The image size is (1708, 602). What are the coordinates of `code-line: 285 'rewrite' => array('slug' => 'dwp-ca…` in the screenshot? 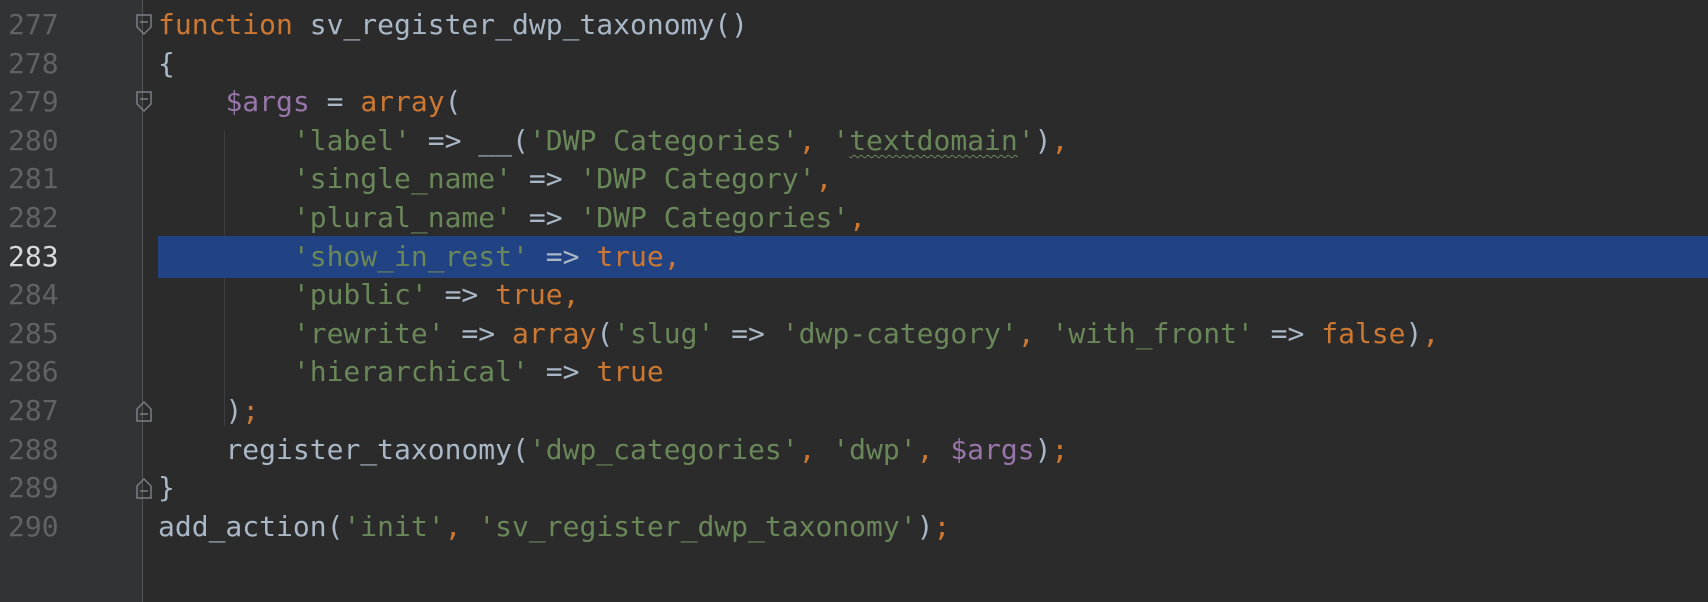 It's located at (854, 334).